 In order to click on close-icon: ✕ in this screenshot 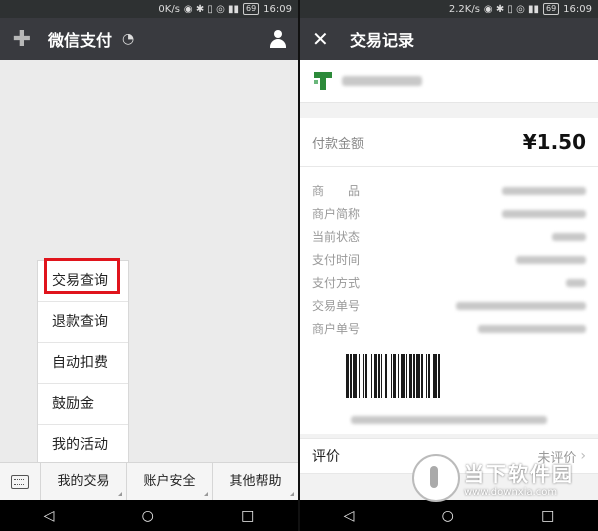, I will do `click(322, 39)`.